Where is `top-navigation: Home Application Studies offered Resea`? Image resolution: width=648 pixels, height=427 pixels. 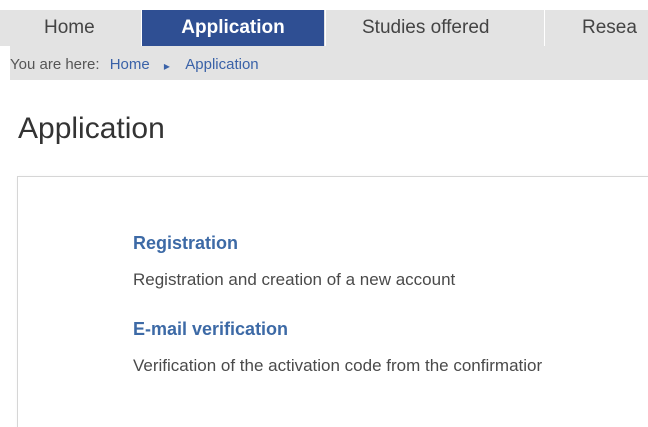 top-navigation: Home Application Studies offered Resea is located at coordinates (324, 28).